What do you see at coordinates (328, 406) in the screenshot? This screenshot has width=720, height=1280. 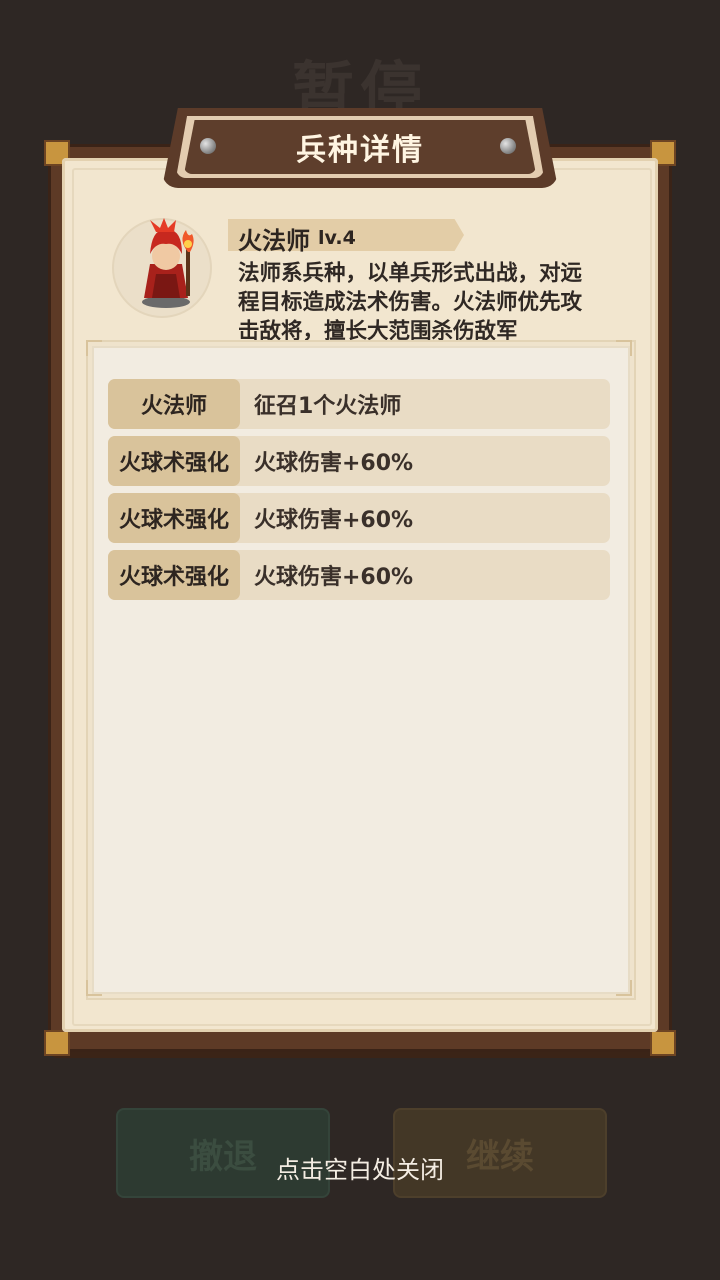 I see `upgrade-effect: 征召1个火法师` at bounding box center [328, 406].